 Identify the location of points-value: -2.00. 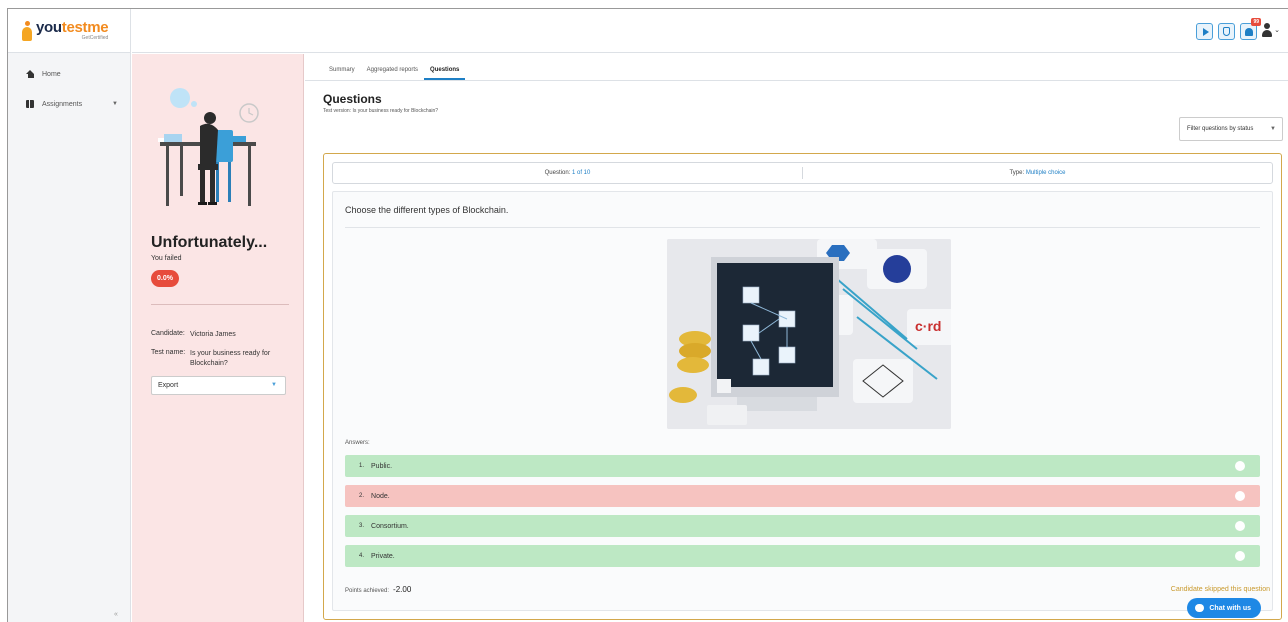
(402, 589).